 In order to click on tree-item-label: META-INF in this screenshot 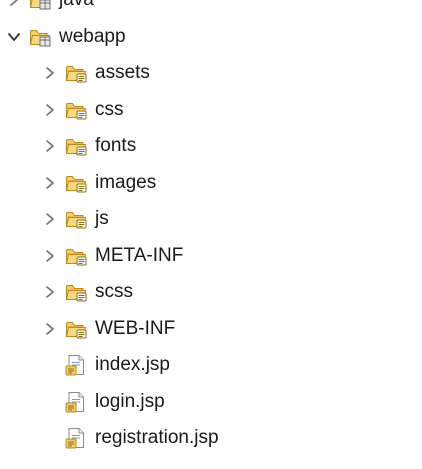, I will do `click(139, 255)`.